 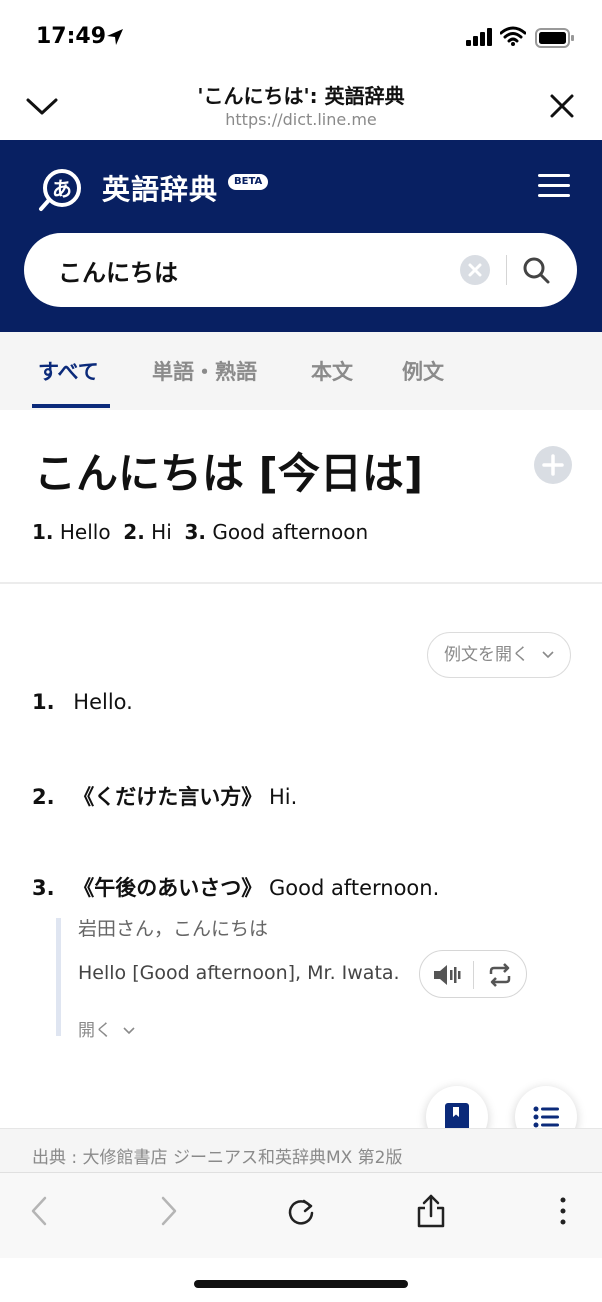 I want to click on entry-summary: 1. Hello 2. Hi 3. Good afternoon, so click(x=200, y=532).